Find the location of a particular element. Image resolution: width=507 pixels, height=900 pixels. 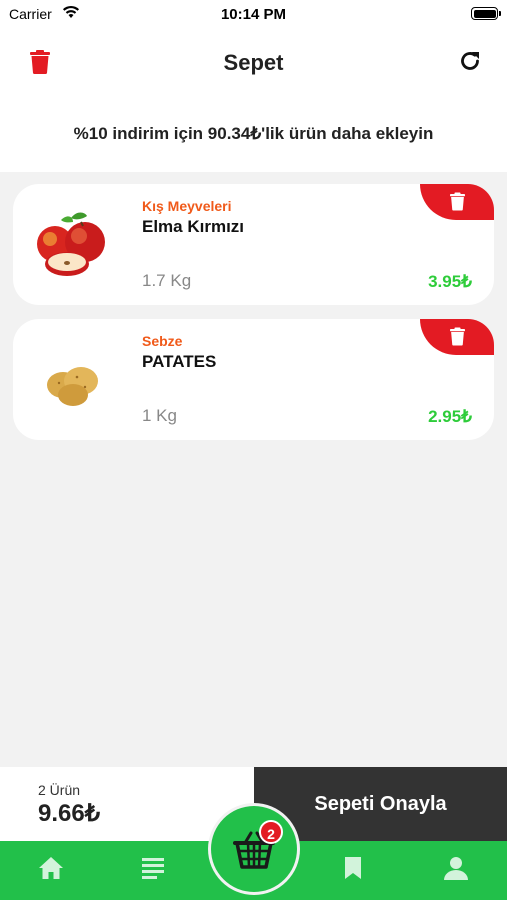

header: Sepet is located at coordinates (253, 63).